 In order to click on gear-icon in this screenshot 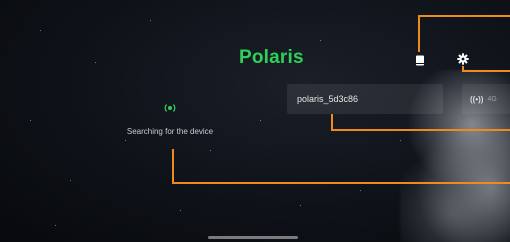, I will do `click(463, 59)`.